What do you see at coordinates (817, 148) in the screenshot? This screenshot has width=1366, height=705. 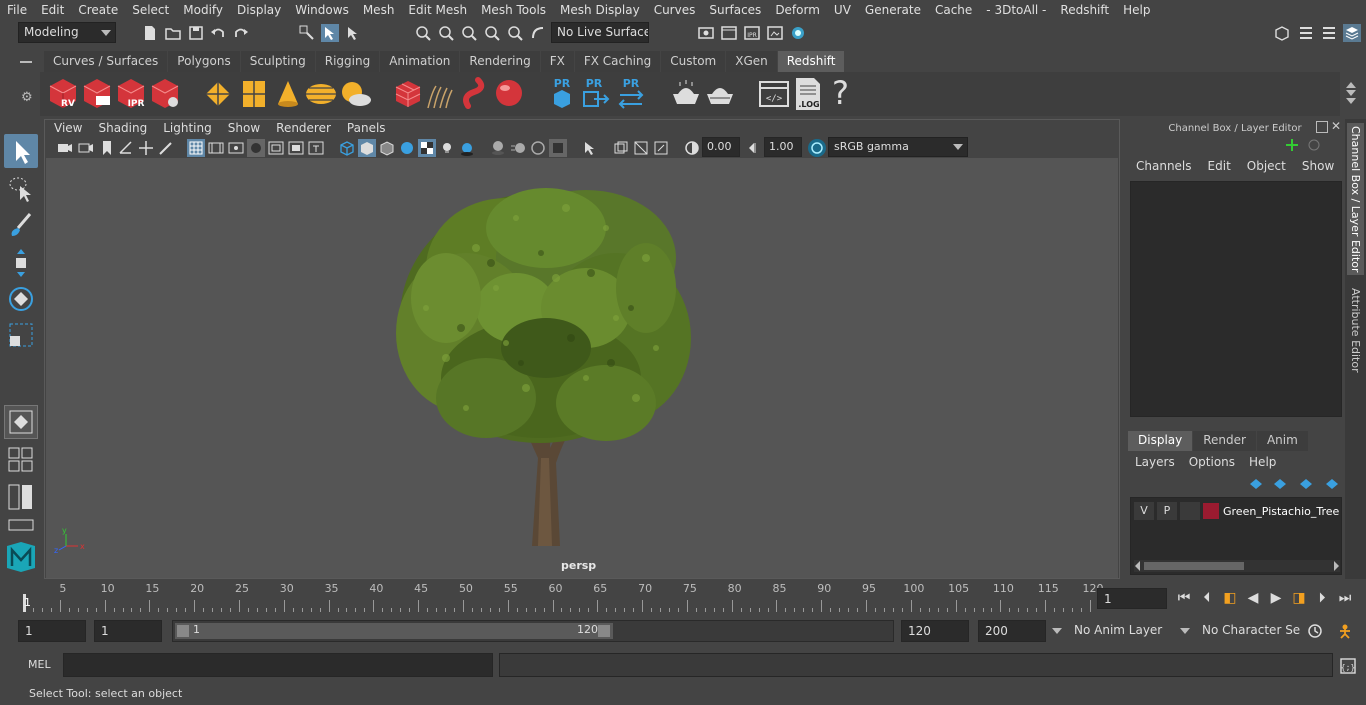 I see `color-management-icon` at bounding box center [817, 148].